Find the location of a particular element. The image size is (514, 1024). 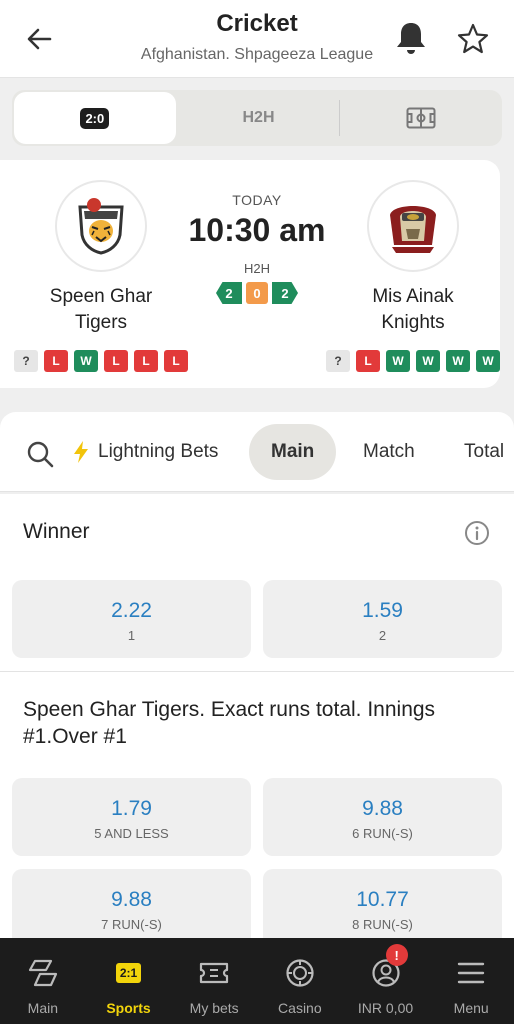

nav-casino: Casino is located at coordinates (300, 981).